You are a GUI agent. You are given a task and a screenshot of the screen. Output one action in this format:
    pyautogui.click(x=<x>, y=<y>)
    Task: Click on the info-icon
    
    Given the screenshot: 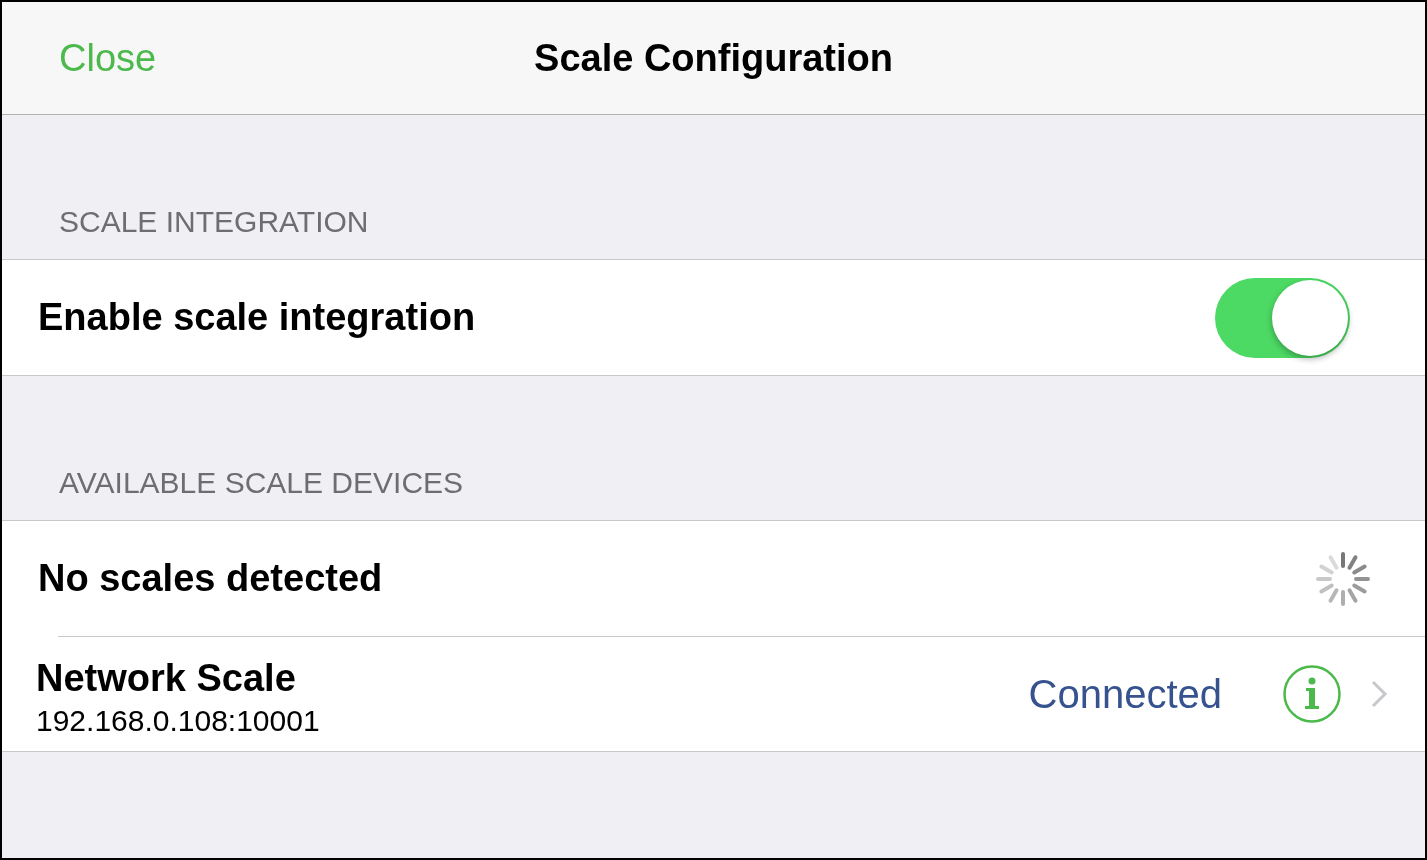 What is the action you would take?
    pyautogui.click(x=1312, y=694)
    